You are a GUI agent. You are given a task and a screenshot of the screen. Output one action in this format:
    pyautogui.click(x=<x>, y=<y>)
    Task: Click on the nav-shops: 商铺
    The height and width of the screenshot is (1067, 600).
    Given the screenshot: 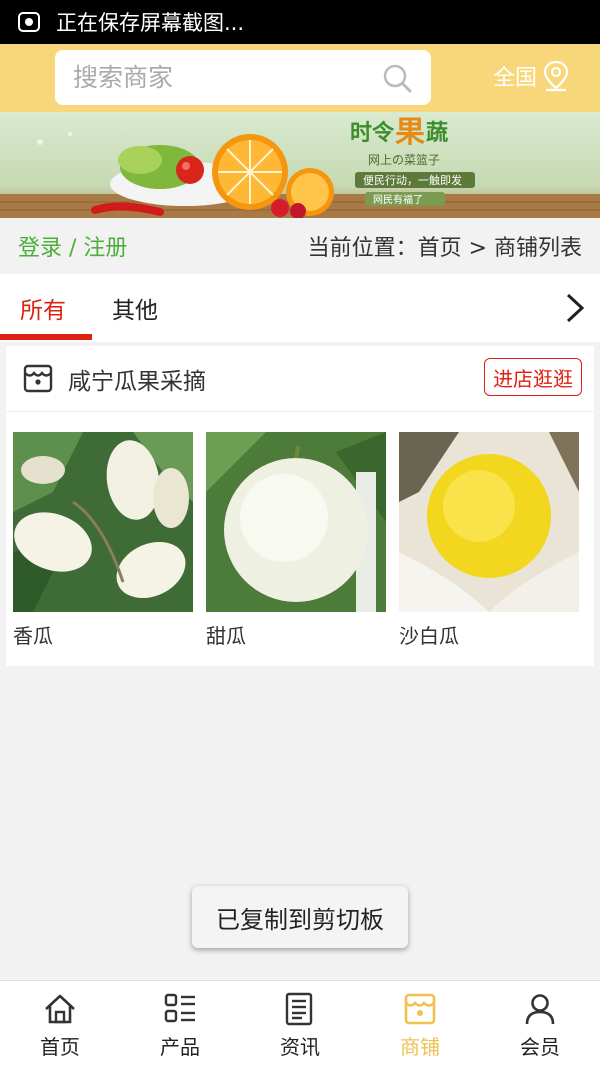 What is the action you would take?
    pyautogui.click(x=420, y=1024)
    